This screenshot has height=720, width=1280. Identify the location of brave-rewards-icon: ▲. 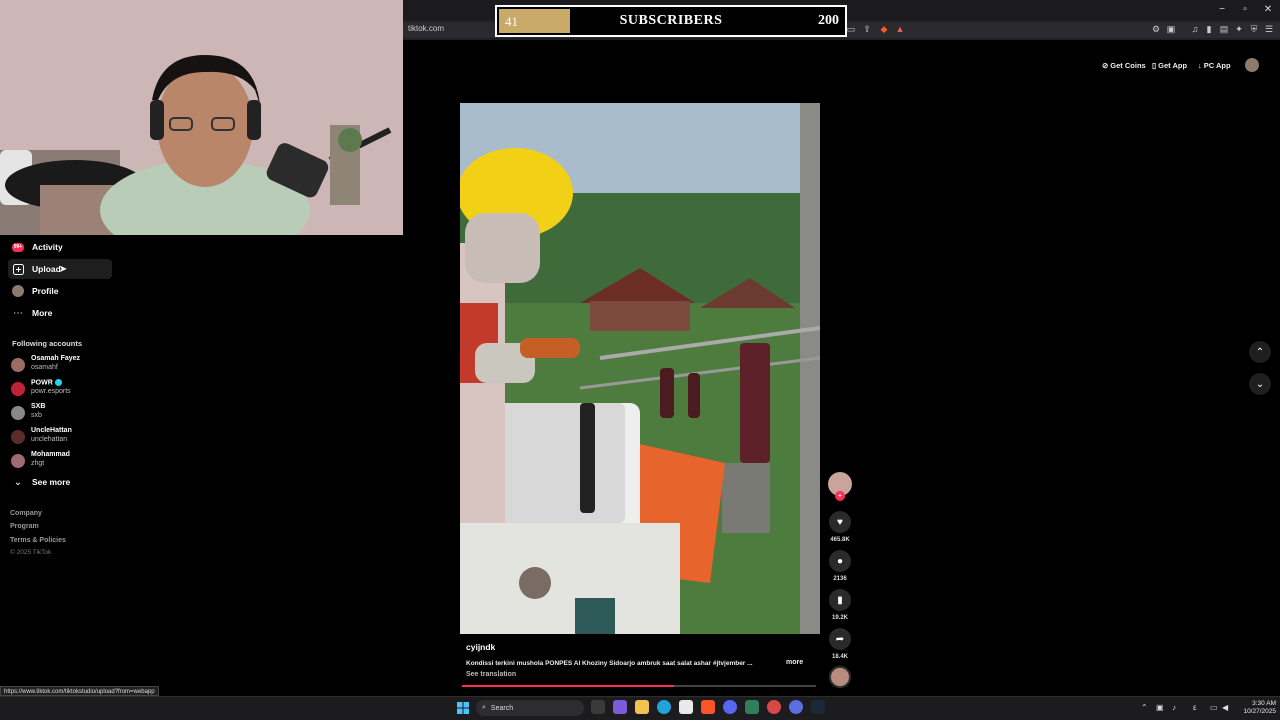
(900, 29).